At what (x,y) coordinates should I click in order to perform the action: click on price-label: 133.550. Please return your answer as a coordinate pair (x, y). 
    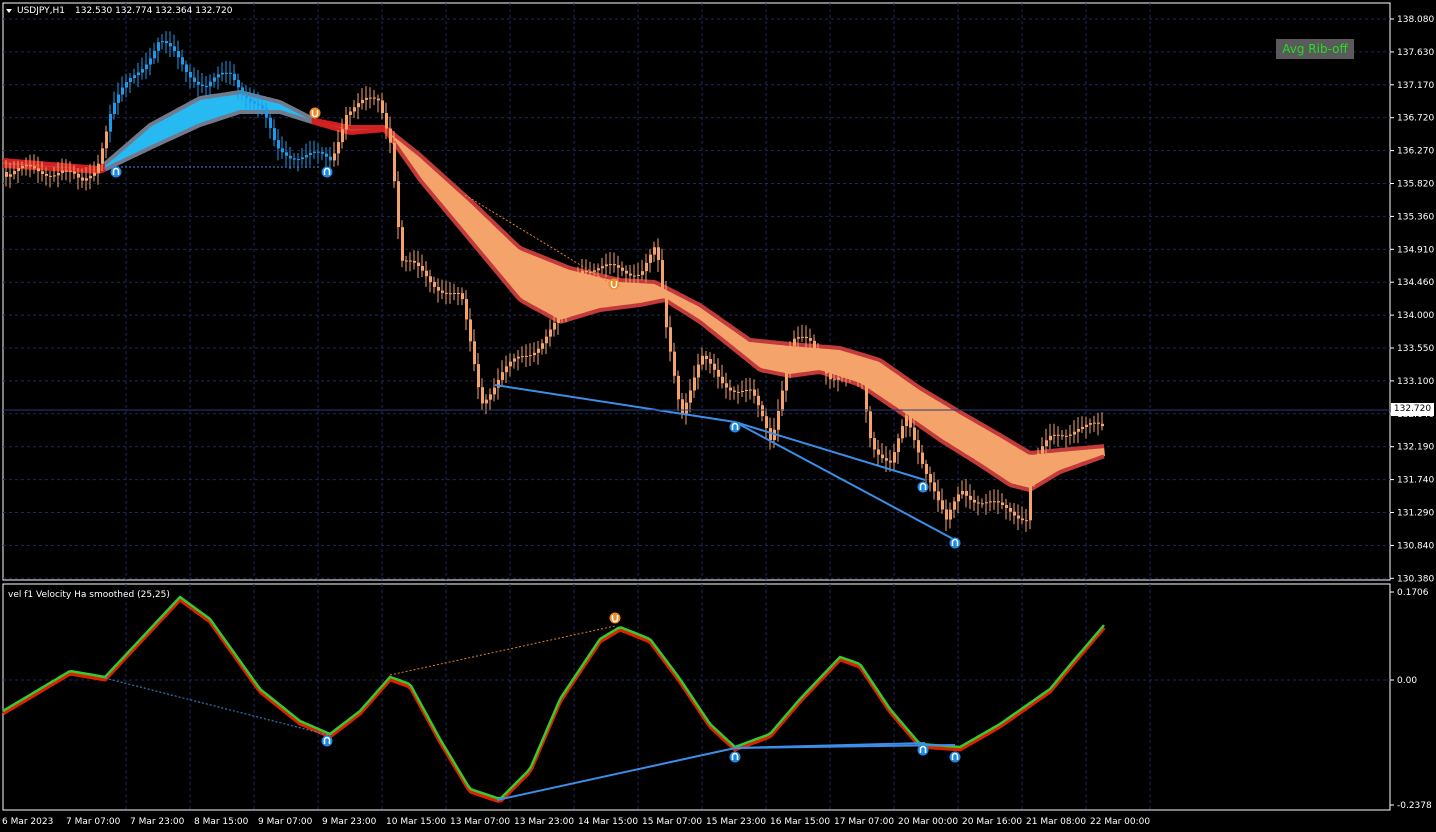
    Looking at the image, I should click on (1415, 349).